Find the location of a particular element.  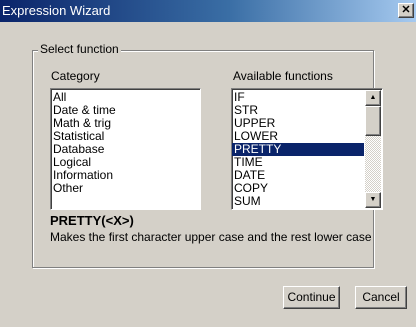

title-bar: Expression Wizard ✕ is located at coordinates (208, 11).